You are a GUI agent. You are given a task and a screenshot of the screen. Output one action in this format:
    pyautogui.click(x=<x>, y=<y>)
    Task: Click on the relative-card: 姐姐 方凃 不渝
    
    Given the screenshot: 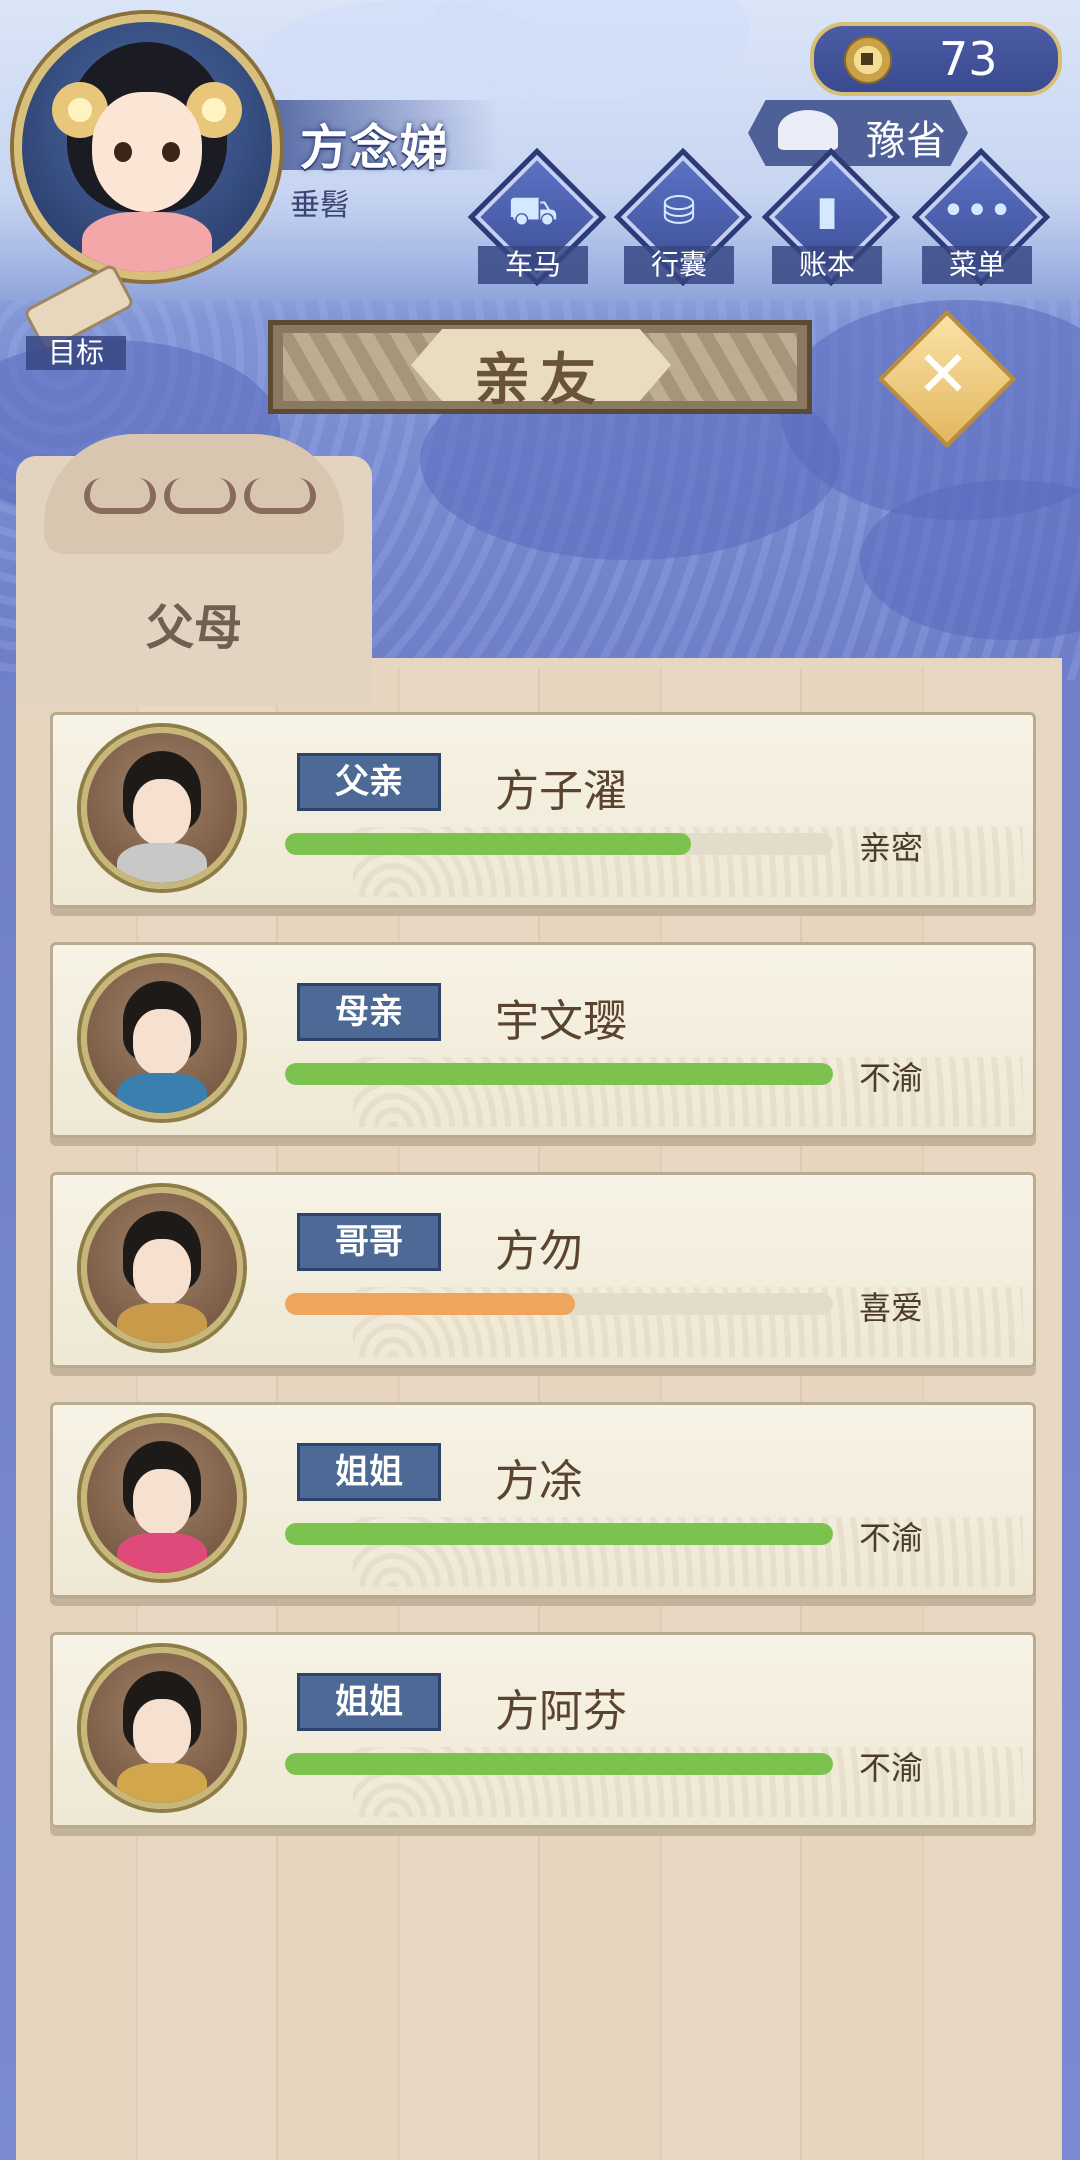 What is the action you would take?
    pyautogui.click(x=543, y=1500)
    